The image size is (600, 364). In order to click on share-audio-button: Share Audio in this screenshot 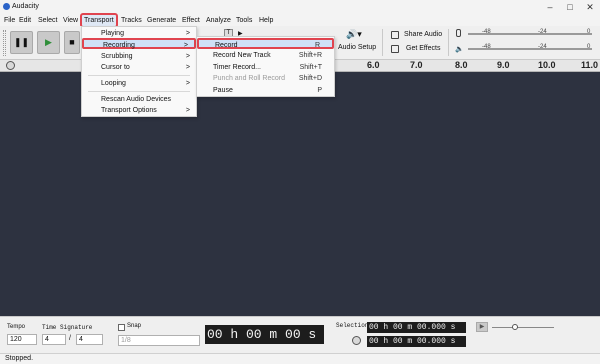, I will do `click(423, 34)`.